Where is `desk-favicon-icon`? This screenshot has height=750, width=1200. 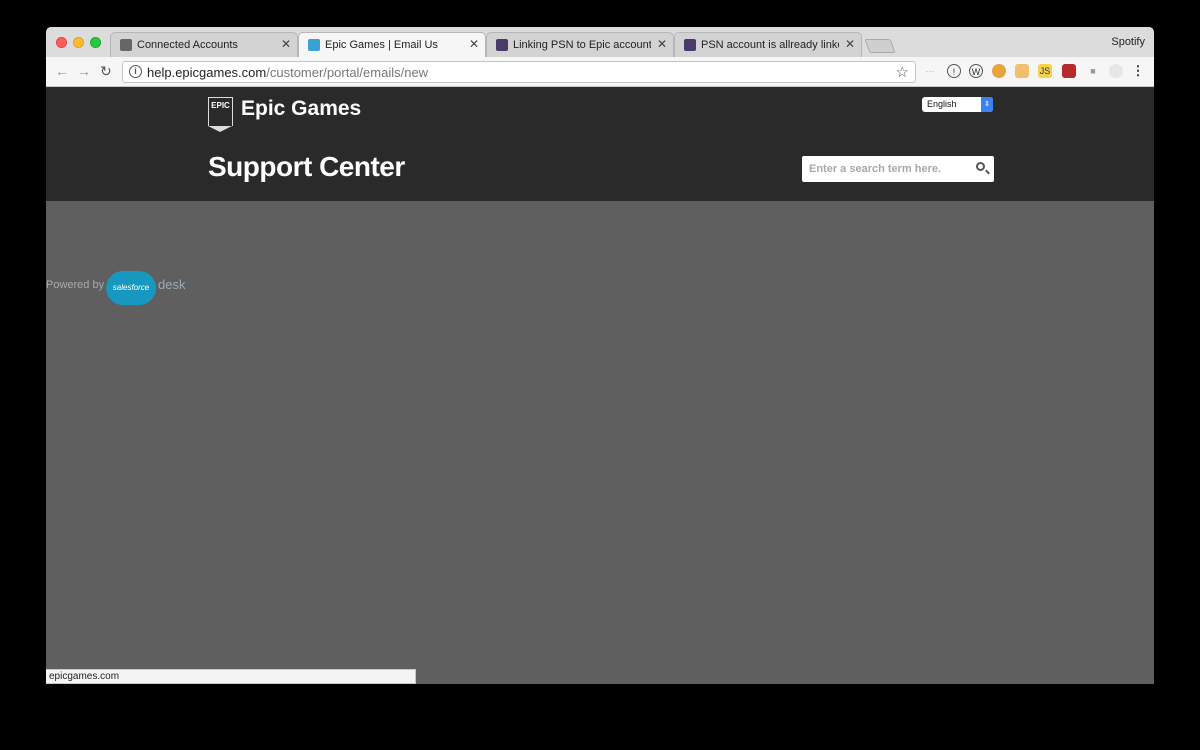 desk-favicon-icon is located at coordinates (314, 45).